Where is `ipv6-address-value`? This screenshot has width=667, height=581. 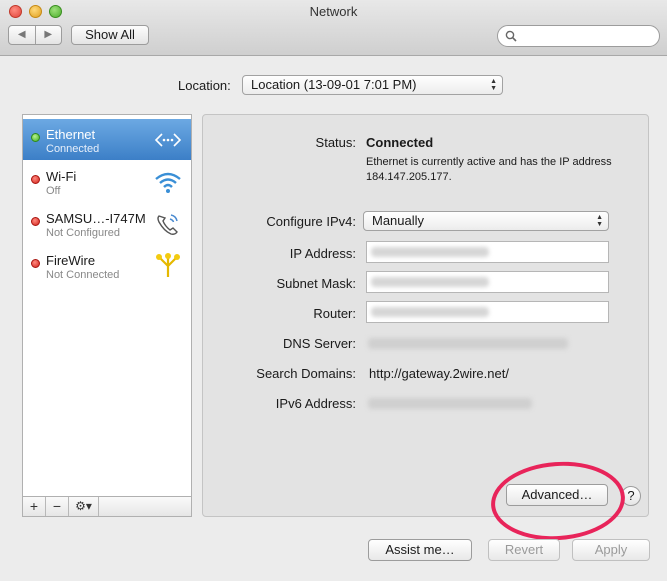
ipv6-address-value is located at coordinates (450, 403).